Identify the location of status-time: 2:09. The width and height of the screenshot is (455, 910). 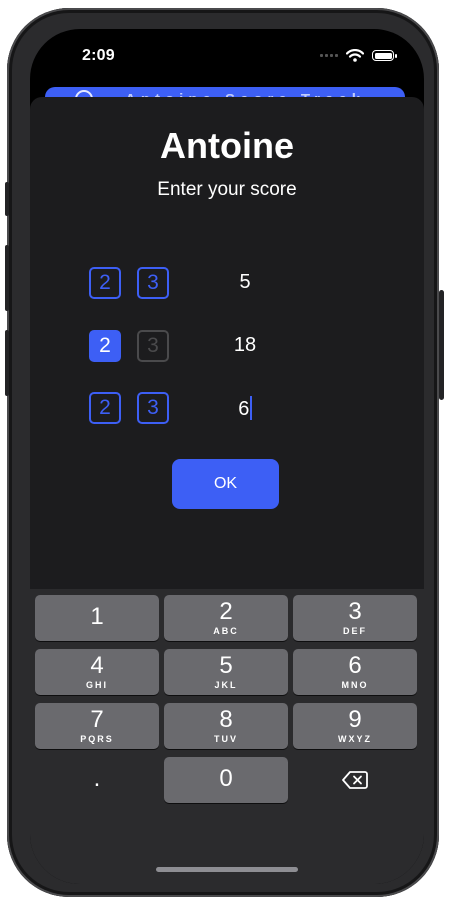
(98, 55).